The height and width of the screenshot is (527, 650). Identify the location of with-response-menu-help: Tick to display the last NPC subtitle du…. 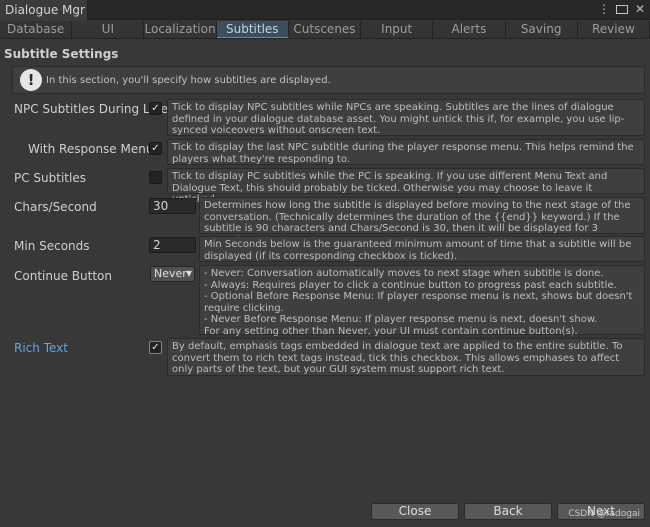
(406, 152).